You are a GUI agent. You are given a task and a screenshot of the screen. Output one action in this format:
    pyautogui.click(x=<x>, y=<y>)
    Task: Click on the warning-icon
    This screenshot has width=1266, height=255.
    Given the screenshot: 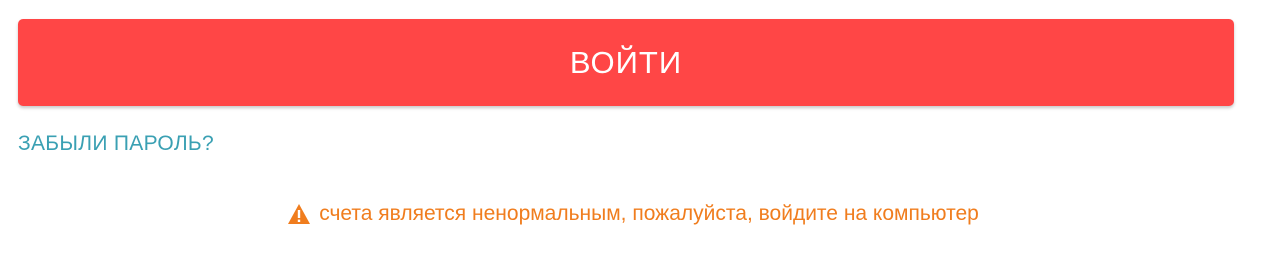 What is the action you would take?
    pyautogui.click(x=299, y=214)
    